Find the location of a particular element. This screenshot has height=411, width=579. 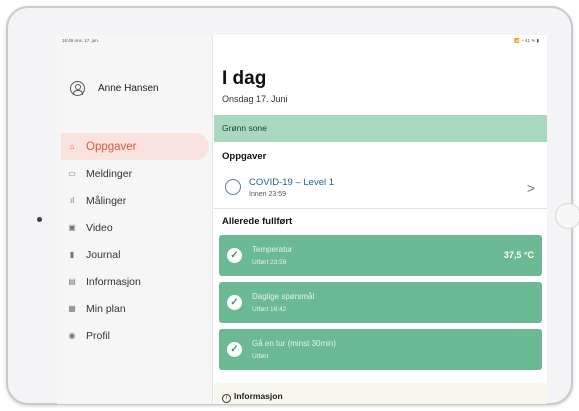

sidebar-item-meldinger: ▭ Meldinger is located at coordinates (135, 173).